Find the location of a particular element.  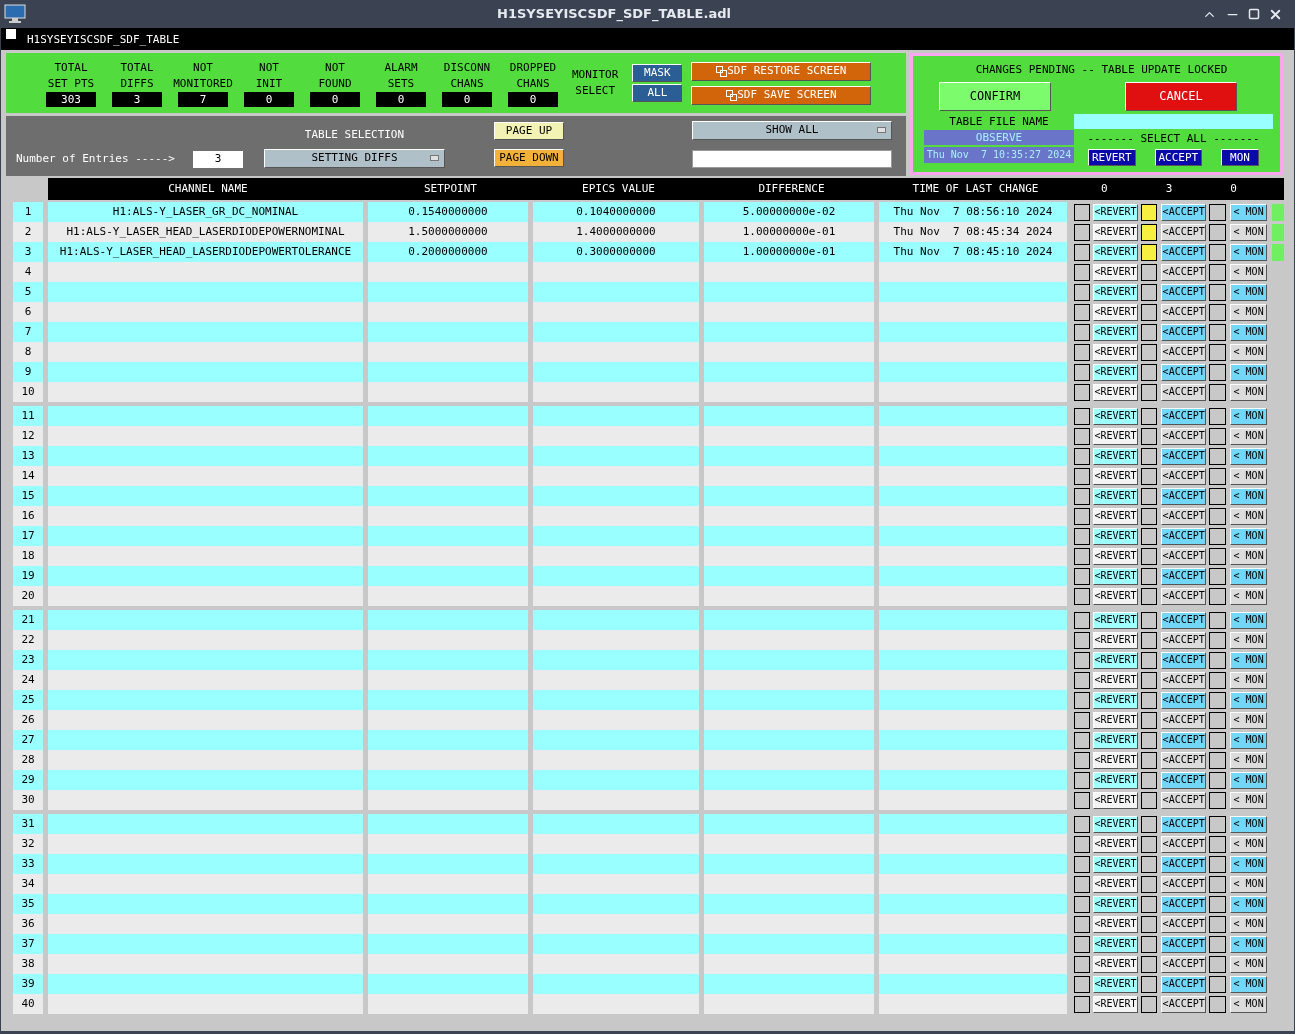

file-name-field is located at coordinates (1173, 121).